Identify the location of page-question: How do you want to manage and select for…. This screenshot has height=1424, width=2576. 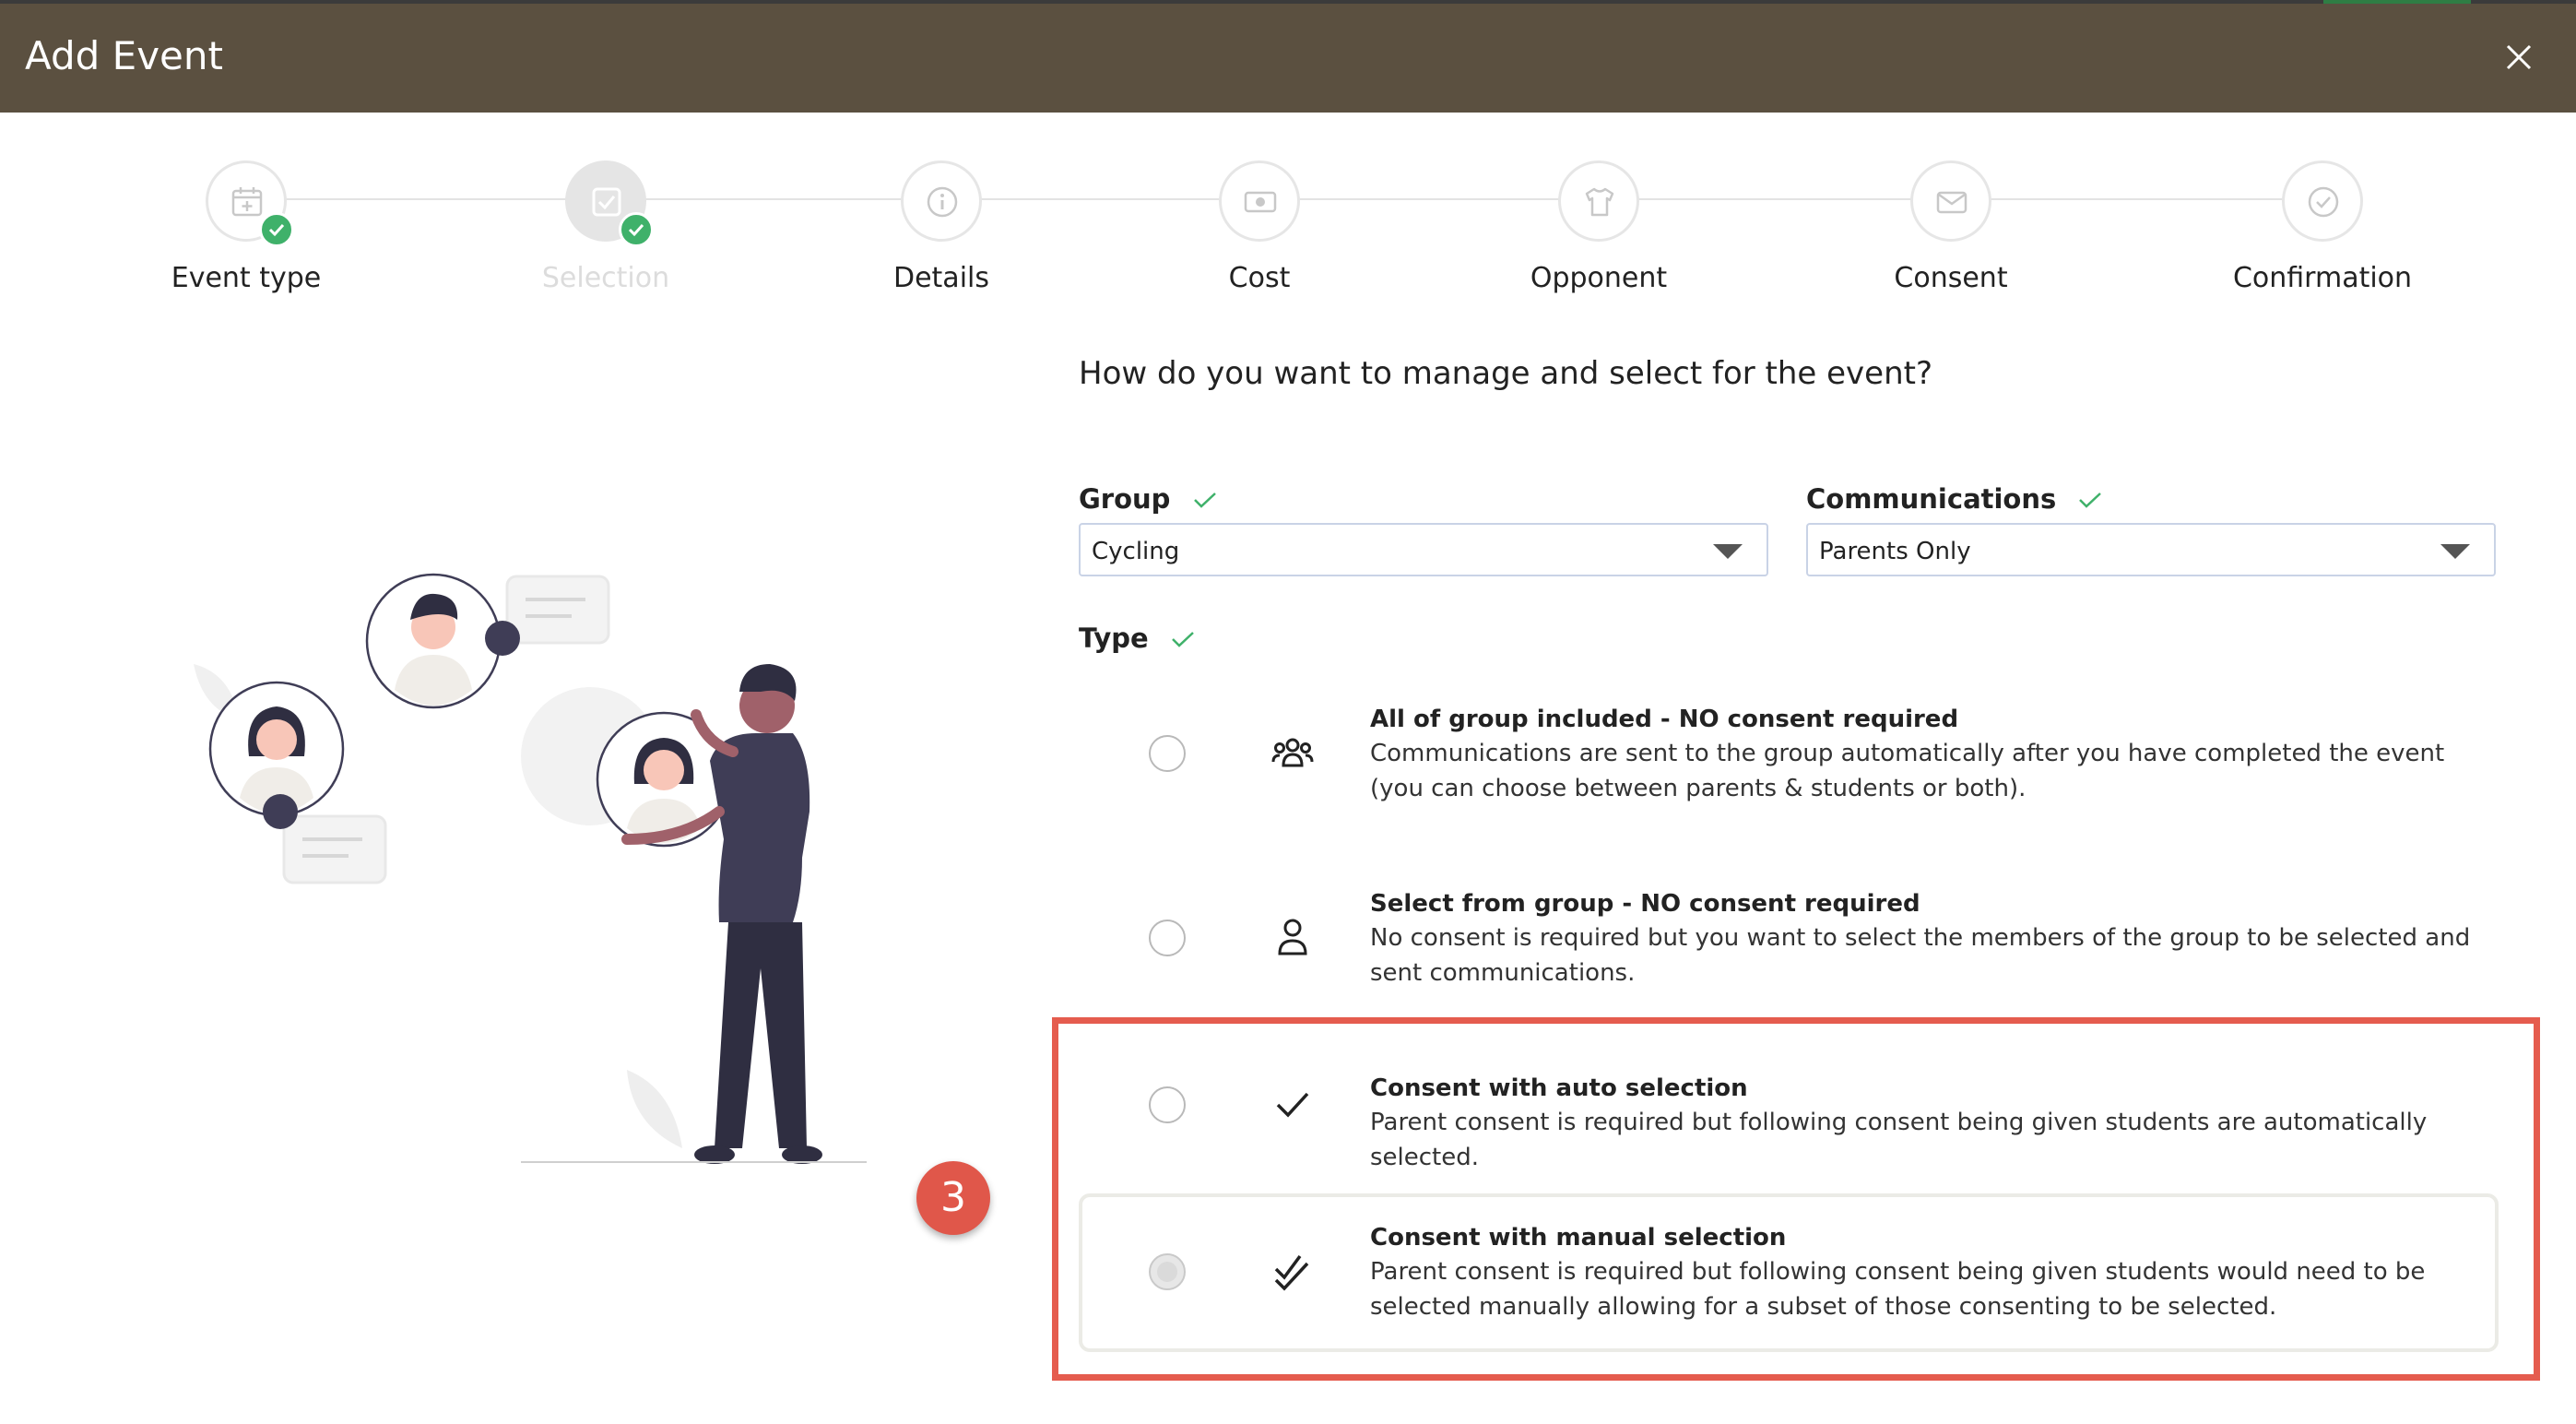
(1506, 373).